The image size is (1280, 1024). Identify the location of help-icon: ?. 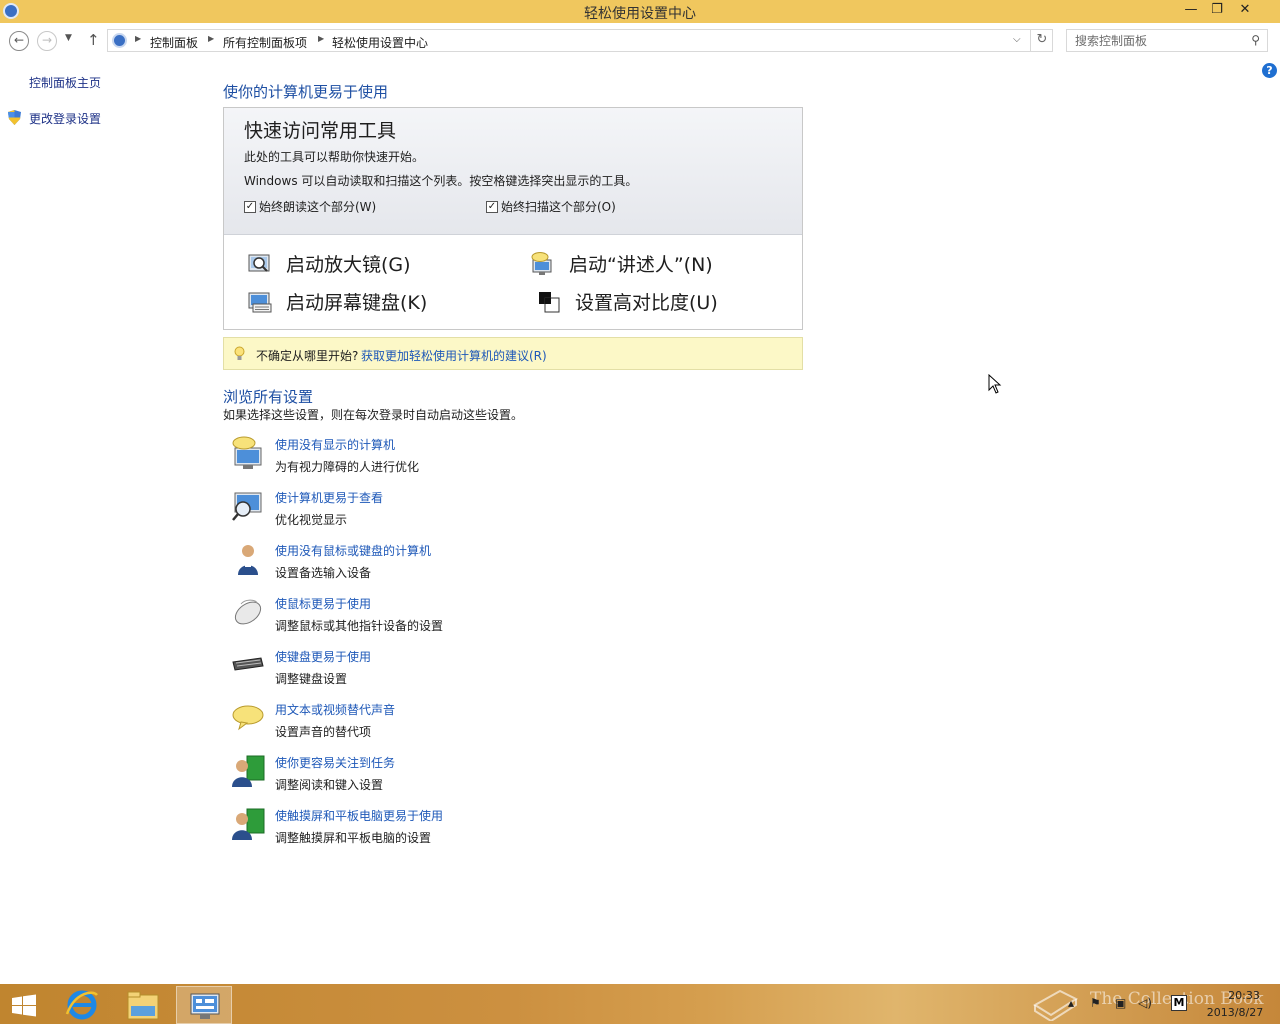
(1269, 70).